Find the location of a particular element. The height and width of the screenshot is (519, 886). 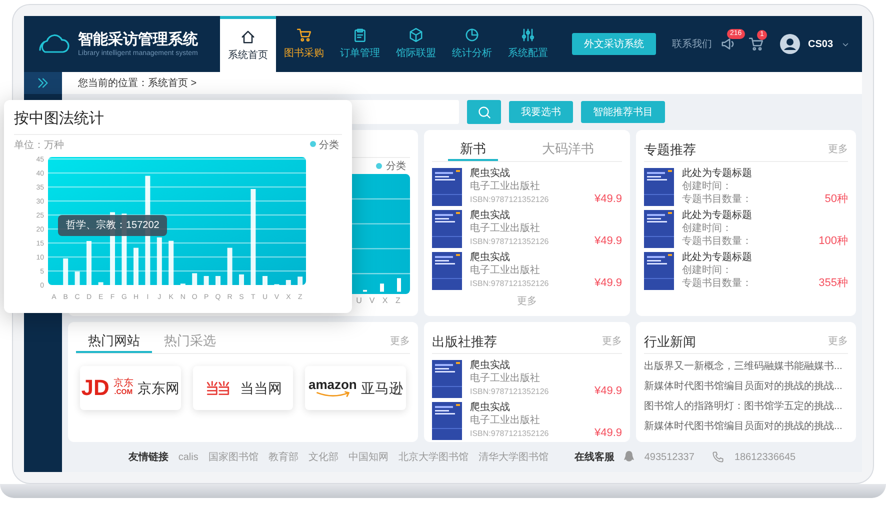

qq-number: 493512337 is located at coordinates (669, 457).